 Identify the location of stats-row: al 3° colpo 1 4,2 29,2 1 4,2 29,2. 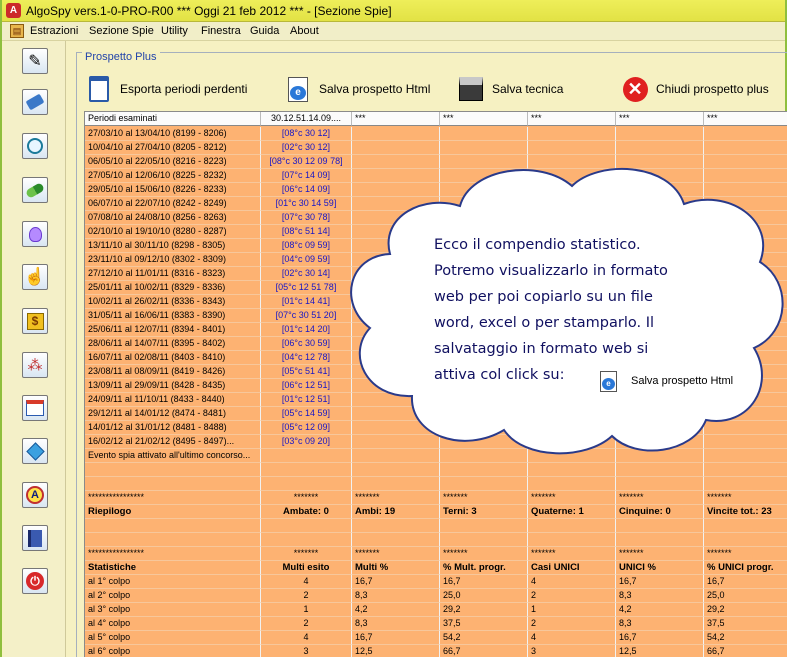
(436, 610).